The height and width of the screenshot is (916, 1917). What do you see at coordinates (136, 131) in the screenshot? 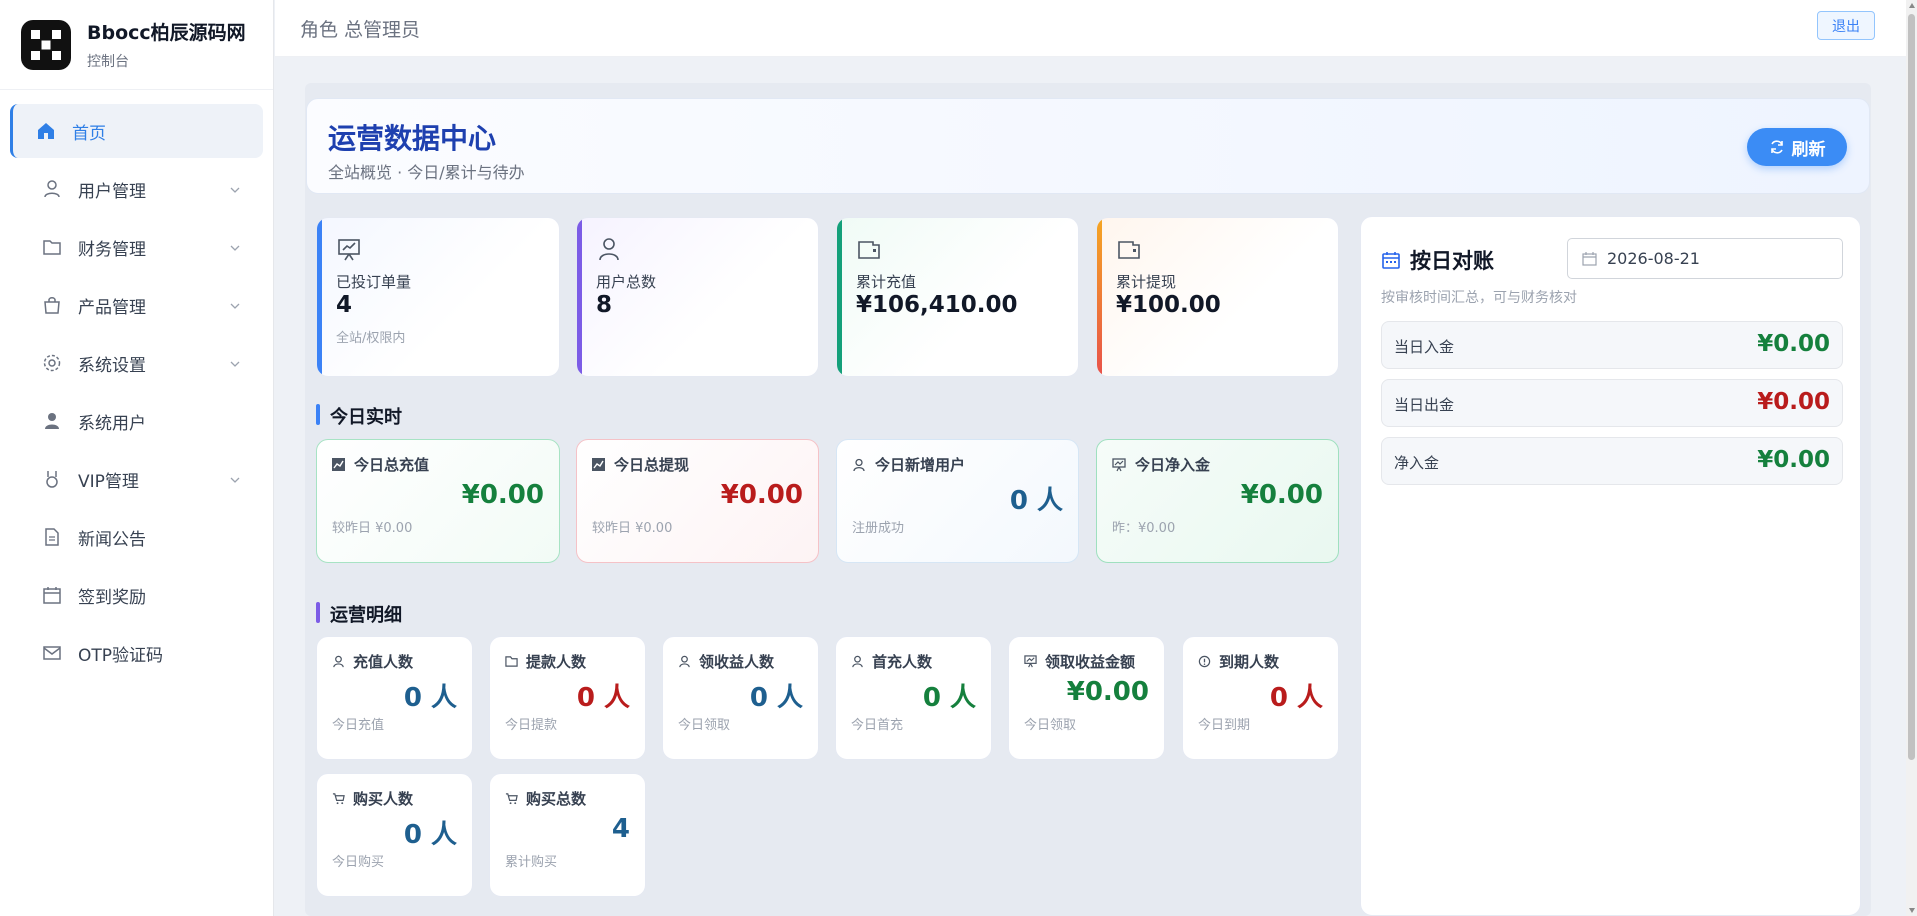
I see `sidebar-item-home: 首页` at bounding box center [136, 131].